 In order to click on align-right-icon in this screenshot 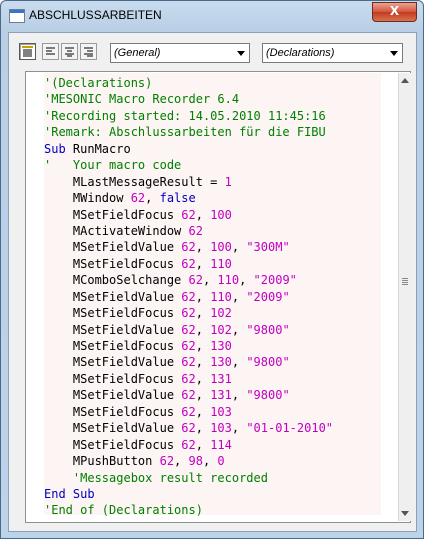, I will do `click(88, 52)`.